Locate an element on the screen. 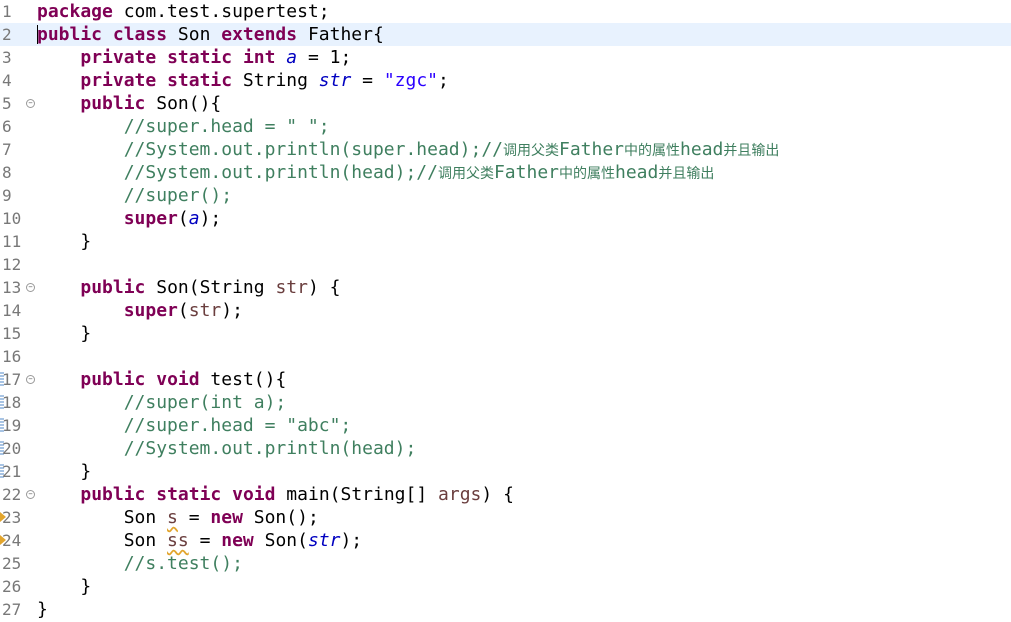  code-content: //super(); is located at coordinates (134, 195).